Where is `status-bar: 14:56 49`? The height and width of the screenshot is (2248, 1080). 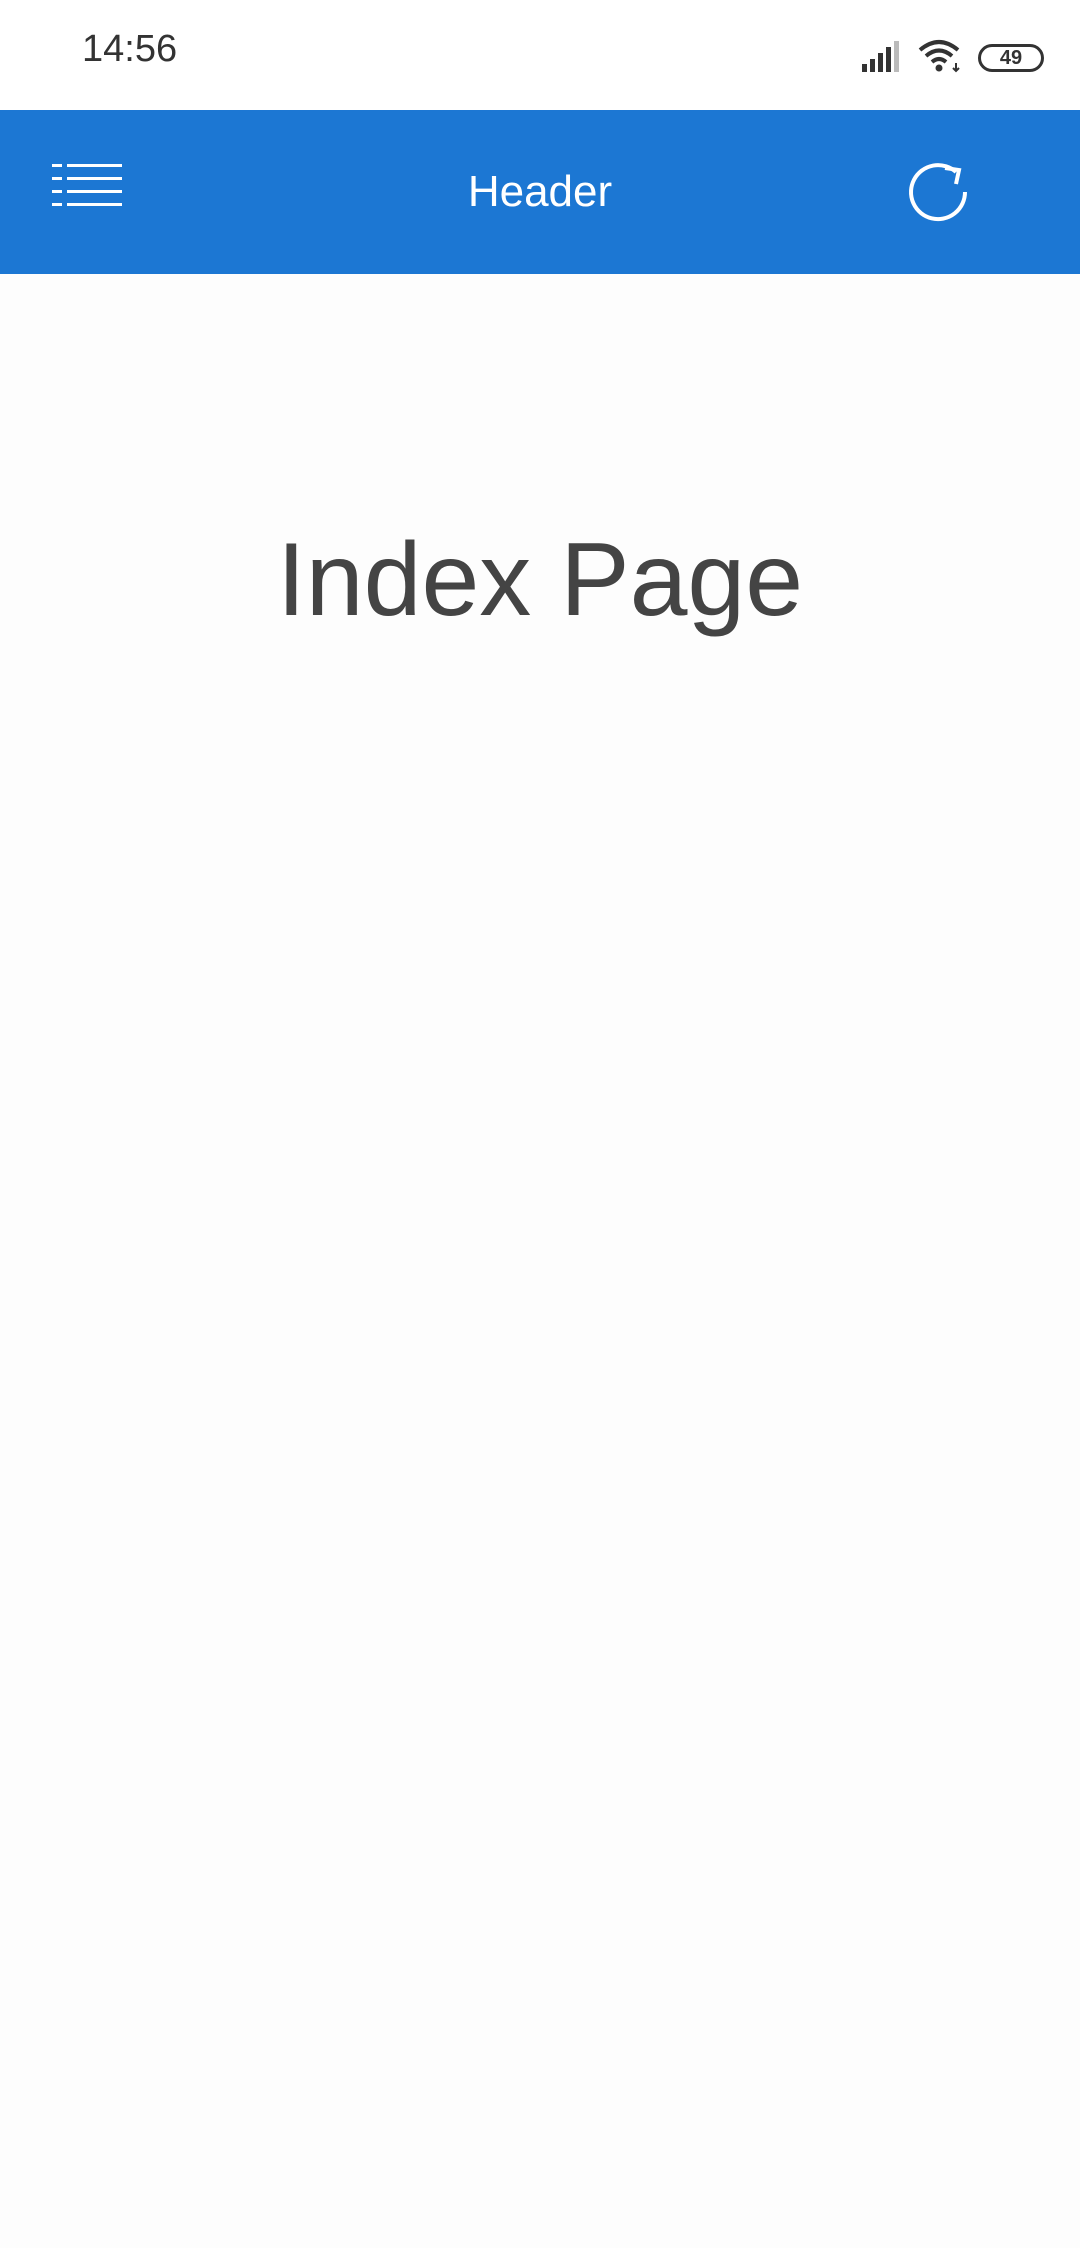
status-bar: 14:56 49 is located at coordinates (540, 55).